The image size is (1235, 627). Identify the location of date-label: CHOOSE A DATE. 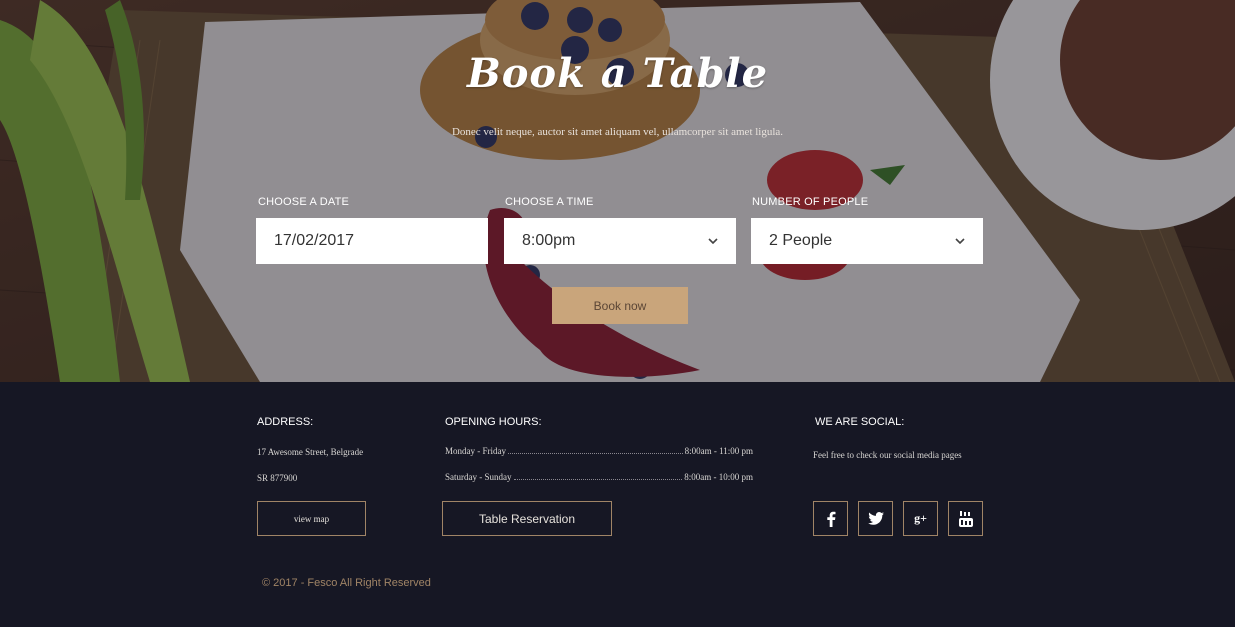
(304, 202).